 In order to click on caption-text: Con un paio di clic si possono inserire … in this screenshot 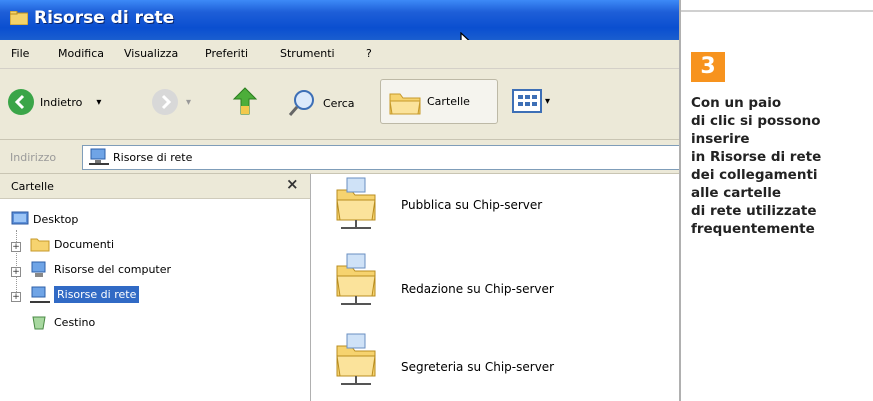, I will do `click(756, 166)`.